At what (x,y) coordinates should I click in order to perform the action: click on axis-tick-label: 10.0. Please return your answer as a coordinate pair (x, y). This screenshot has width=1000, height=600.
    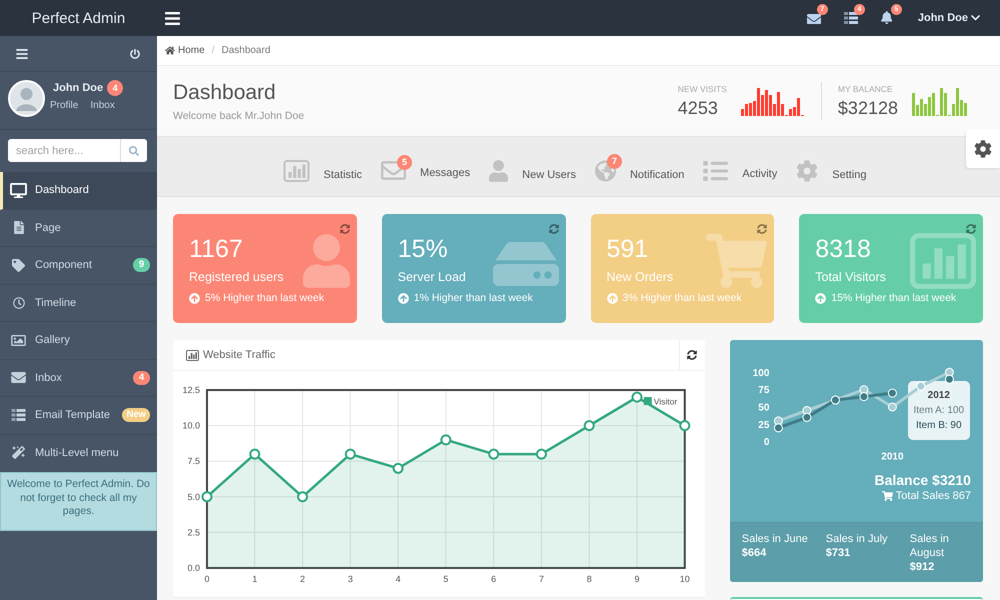
    Looking at the image, I should click on (191, 425).